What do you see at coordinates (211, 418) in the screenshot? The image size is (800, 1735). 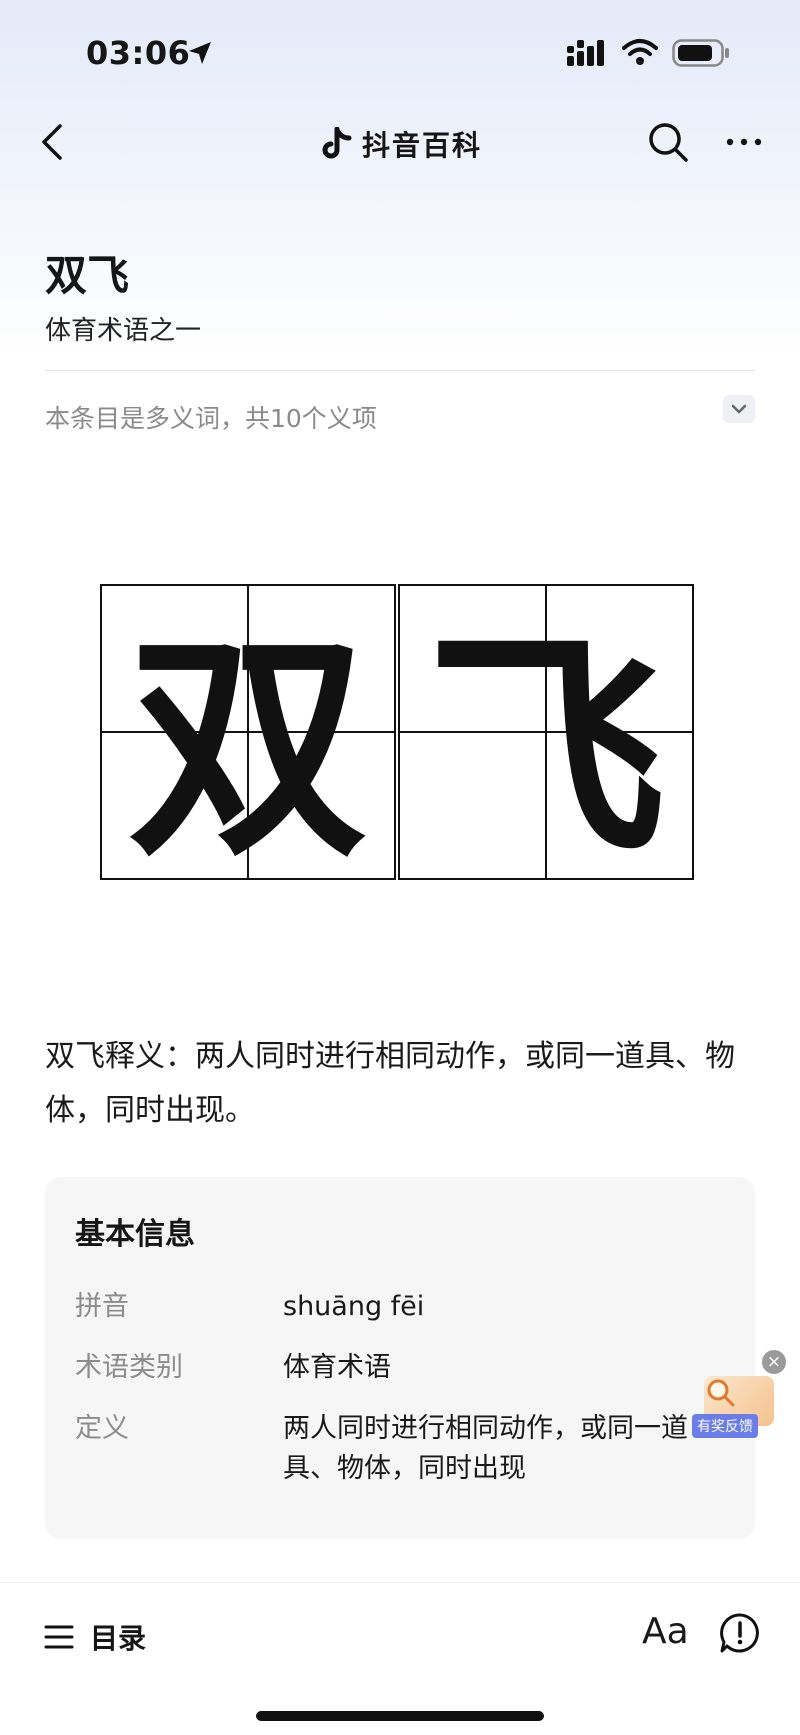 I see `polysemy-note: 本条目是多义词，共10个义项` at bounding box center [211, 418].